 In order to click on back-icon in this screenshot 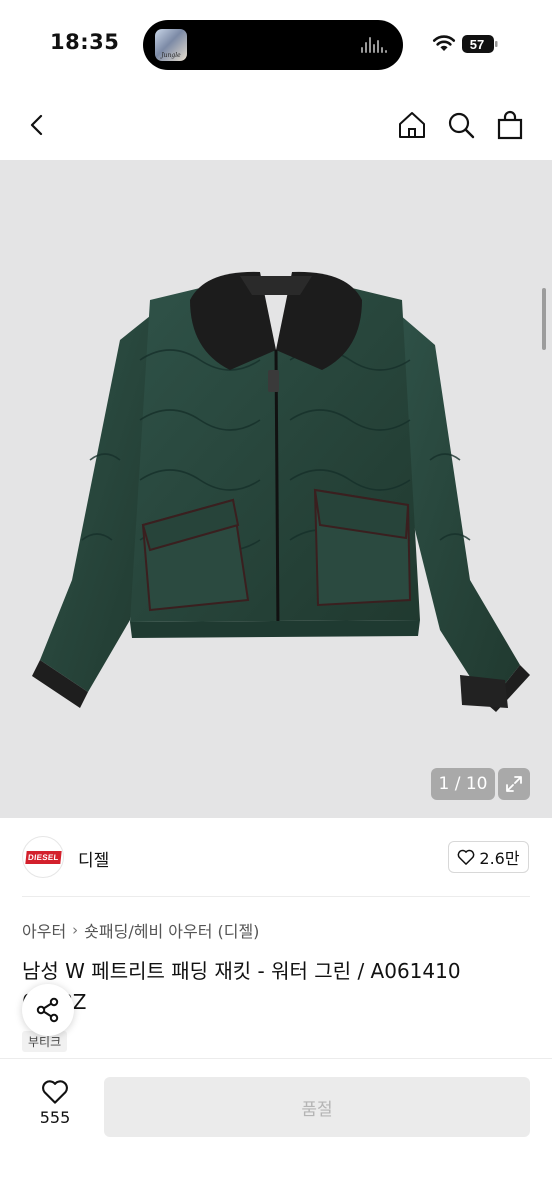, I will do `click(36, 125)`.